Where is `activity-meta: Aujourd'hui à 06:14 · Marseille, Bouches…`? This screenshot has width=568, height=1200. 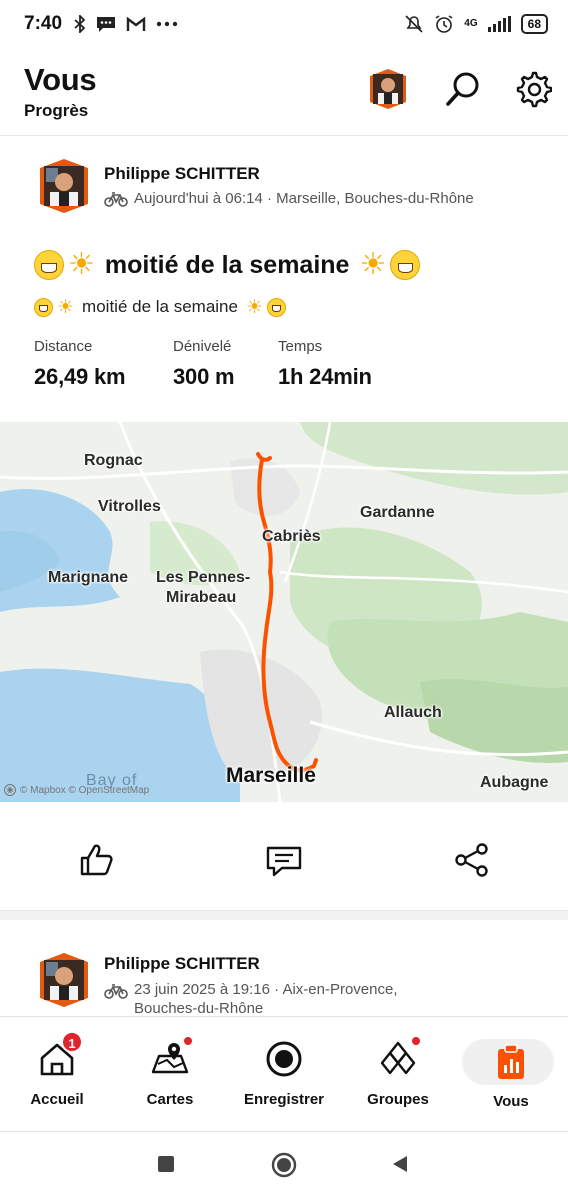
activity-meta: Aujourd'hui à 06:14 · Marseille, Bouches… is located at coordinates (289, 198).